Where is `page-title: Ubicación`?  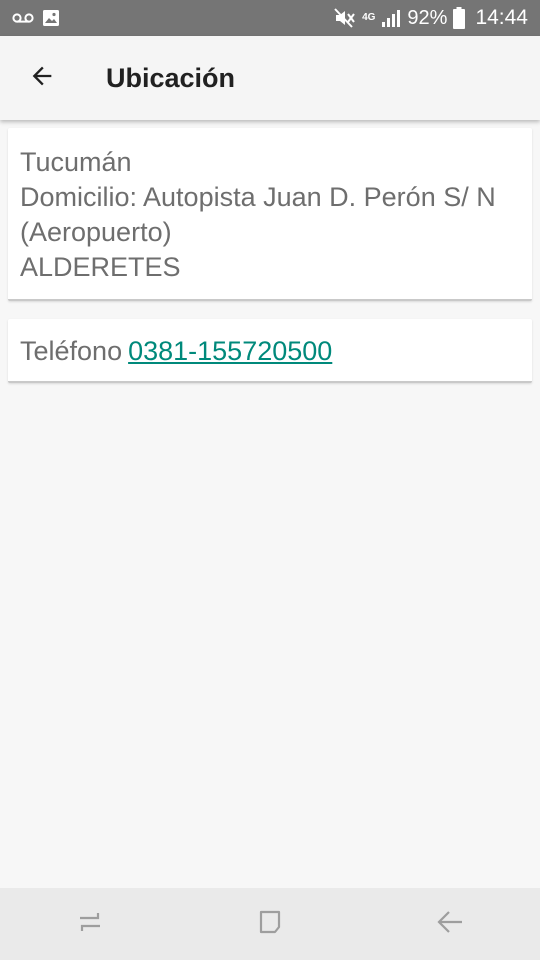 page-title: Ubicación is located at coordinates (171, 77).